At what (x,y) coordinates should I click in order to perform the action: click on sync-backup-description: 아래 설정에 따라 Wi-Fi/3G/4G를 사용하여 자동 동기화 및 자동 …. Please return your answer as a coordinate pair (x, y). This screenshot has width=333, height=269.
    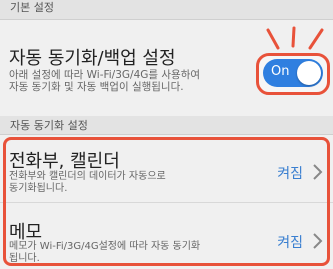
    Looking at the image, I should click on (104, 81).